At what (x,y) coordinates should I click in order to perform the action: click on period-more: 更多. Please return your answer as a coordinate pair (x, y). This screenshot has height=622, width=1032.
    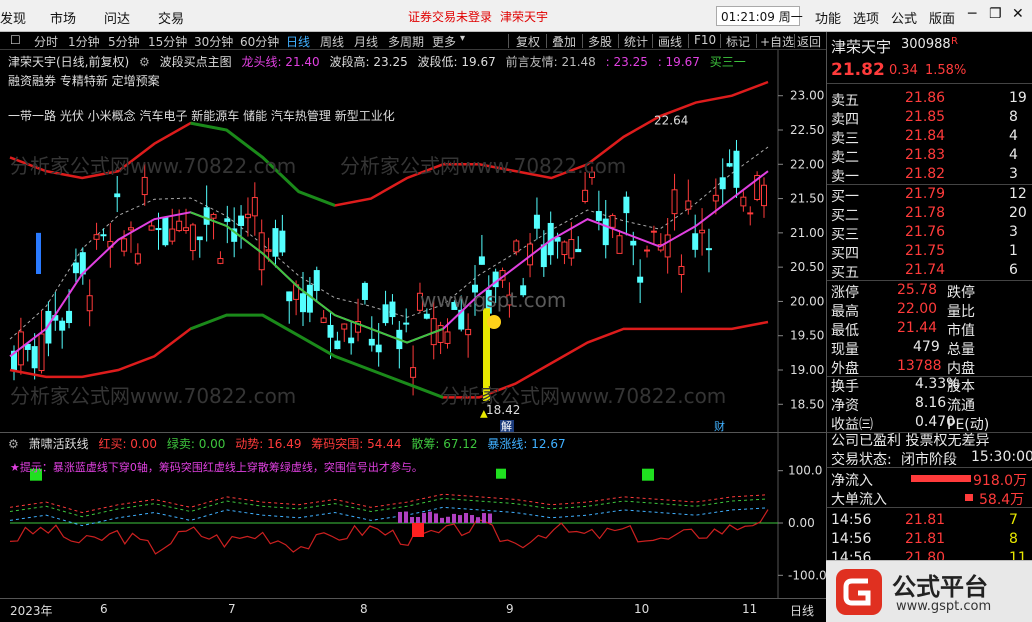
    Looking at the image, I should click on (444, 41).